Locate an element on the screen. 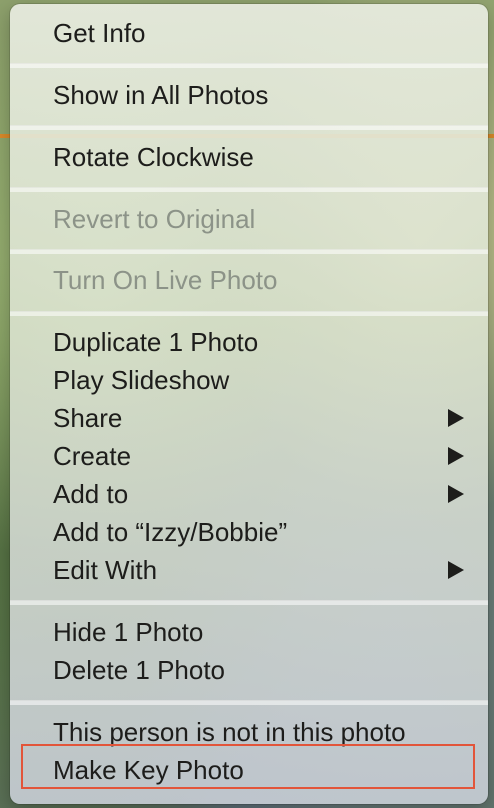 The width and height of the screenshot is (494, 808). menu-item-get-info: Get Info is located at coordinates (249, 33).